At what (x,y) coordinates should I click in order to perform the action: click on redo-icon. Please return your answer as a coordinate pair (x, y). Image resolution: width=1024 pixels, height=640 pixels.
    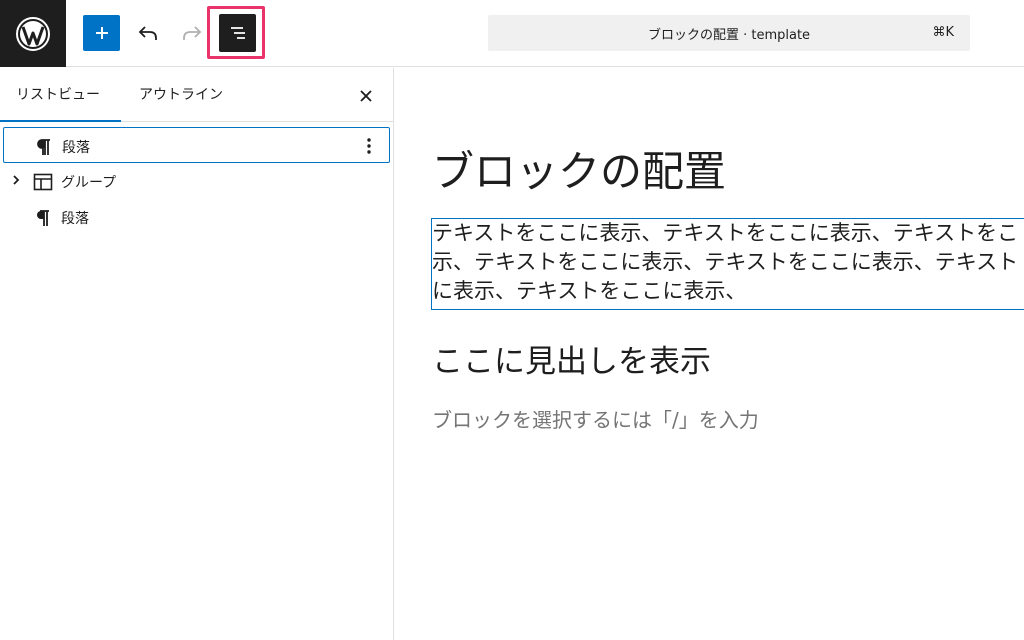
    Looking at the image, I should click on (192, 33).